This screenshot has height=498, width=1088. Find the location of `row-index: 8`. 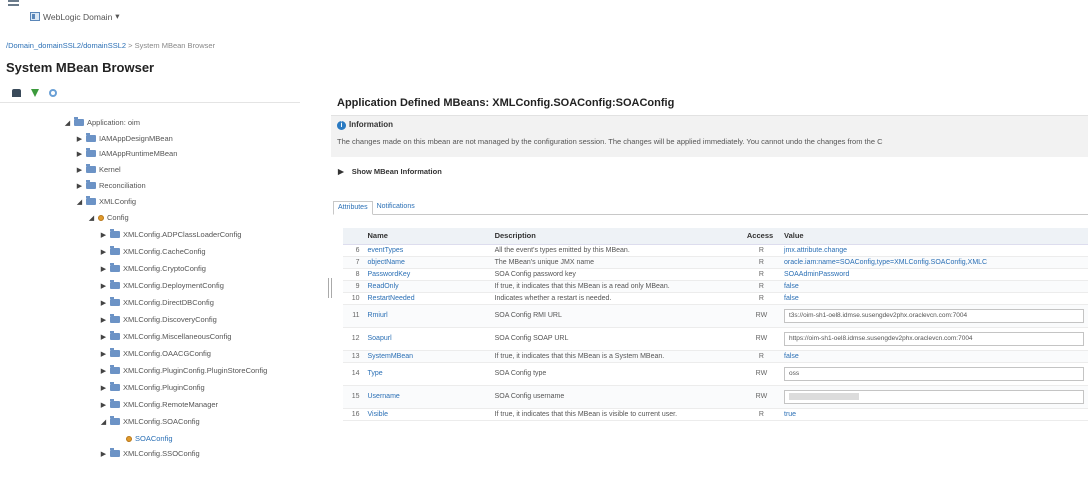

row-index: 8 is located at coordinates (353, 274).